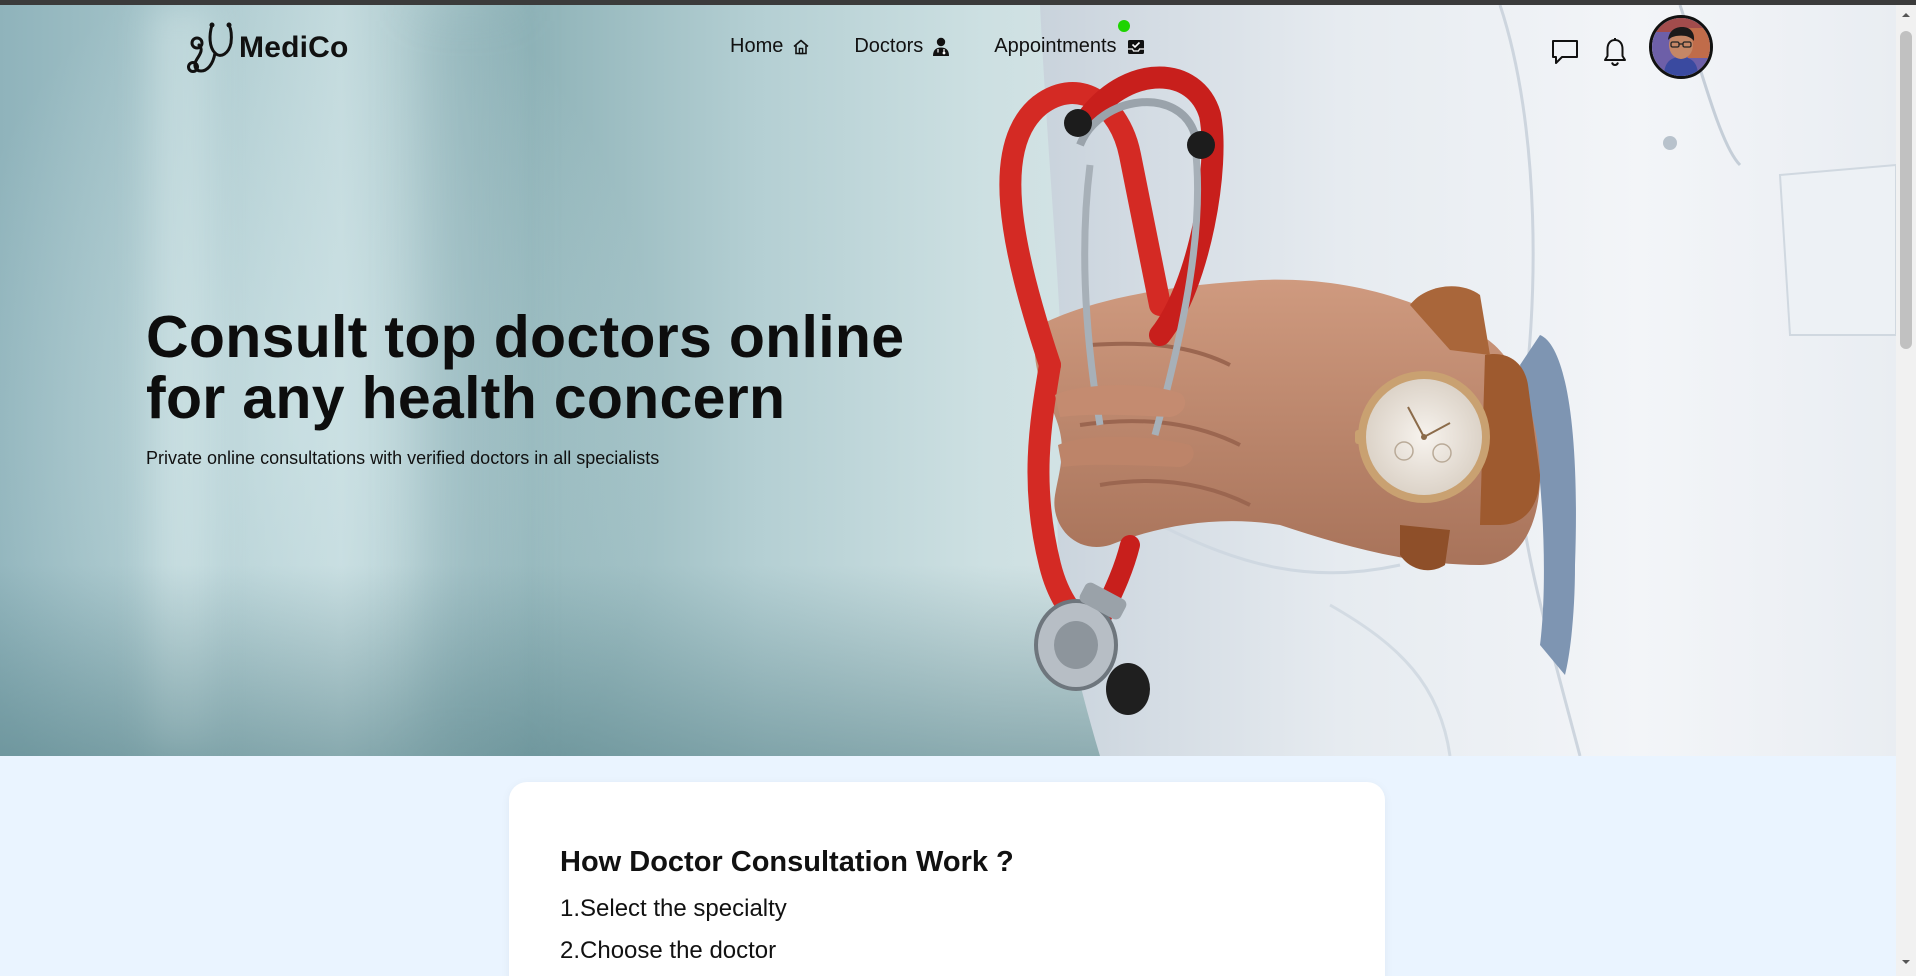 This screenshot has width=1916, height=976. I want to click on user-avatar, so click(1681, 47).